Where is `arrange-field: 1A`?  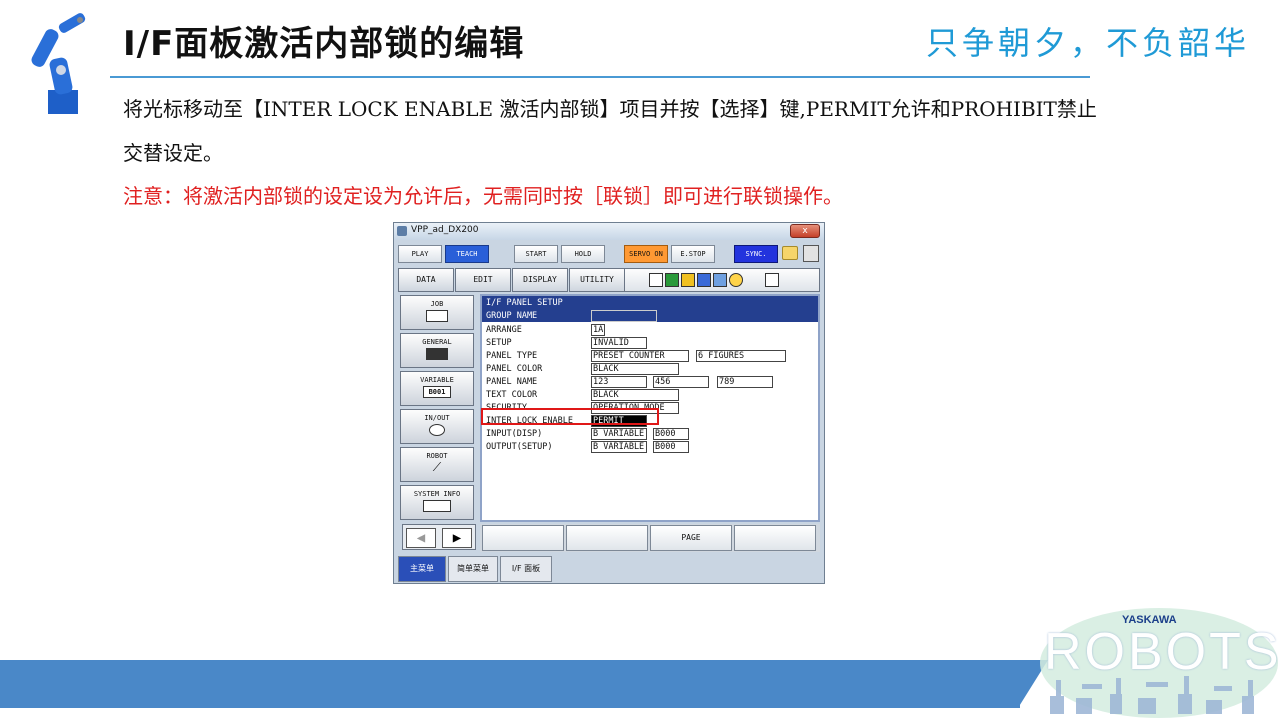
arrange-field: 1A is located at coordinates (598, 330).